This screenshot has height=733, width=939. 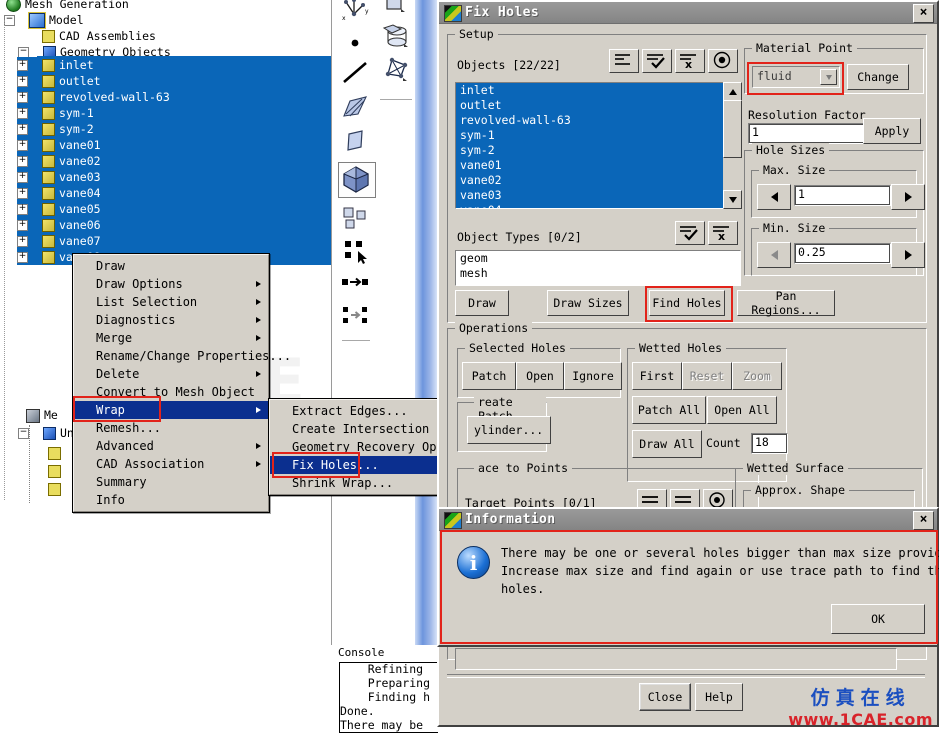 What do you see at coordinates (171, 338) in the screenshot?
I see `menu-item-merge: Merge` at bounding box center [171, 338].